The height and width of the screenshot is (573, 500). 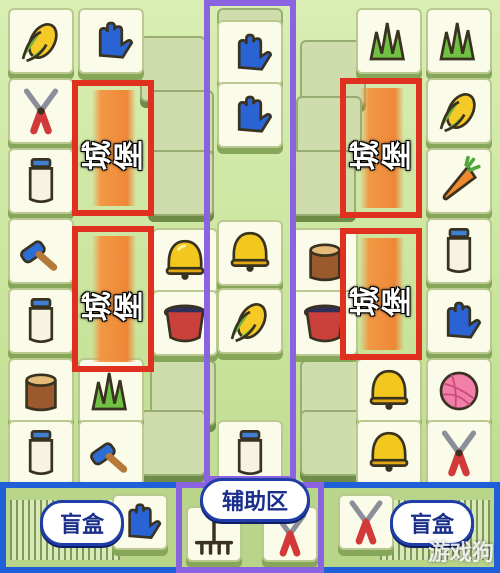 What do you see at coordinates (255, 500) in the screenshot?
I see `helper-area-badge: 辅助区` at bounding box center [255, 500].